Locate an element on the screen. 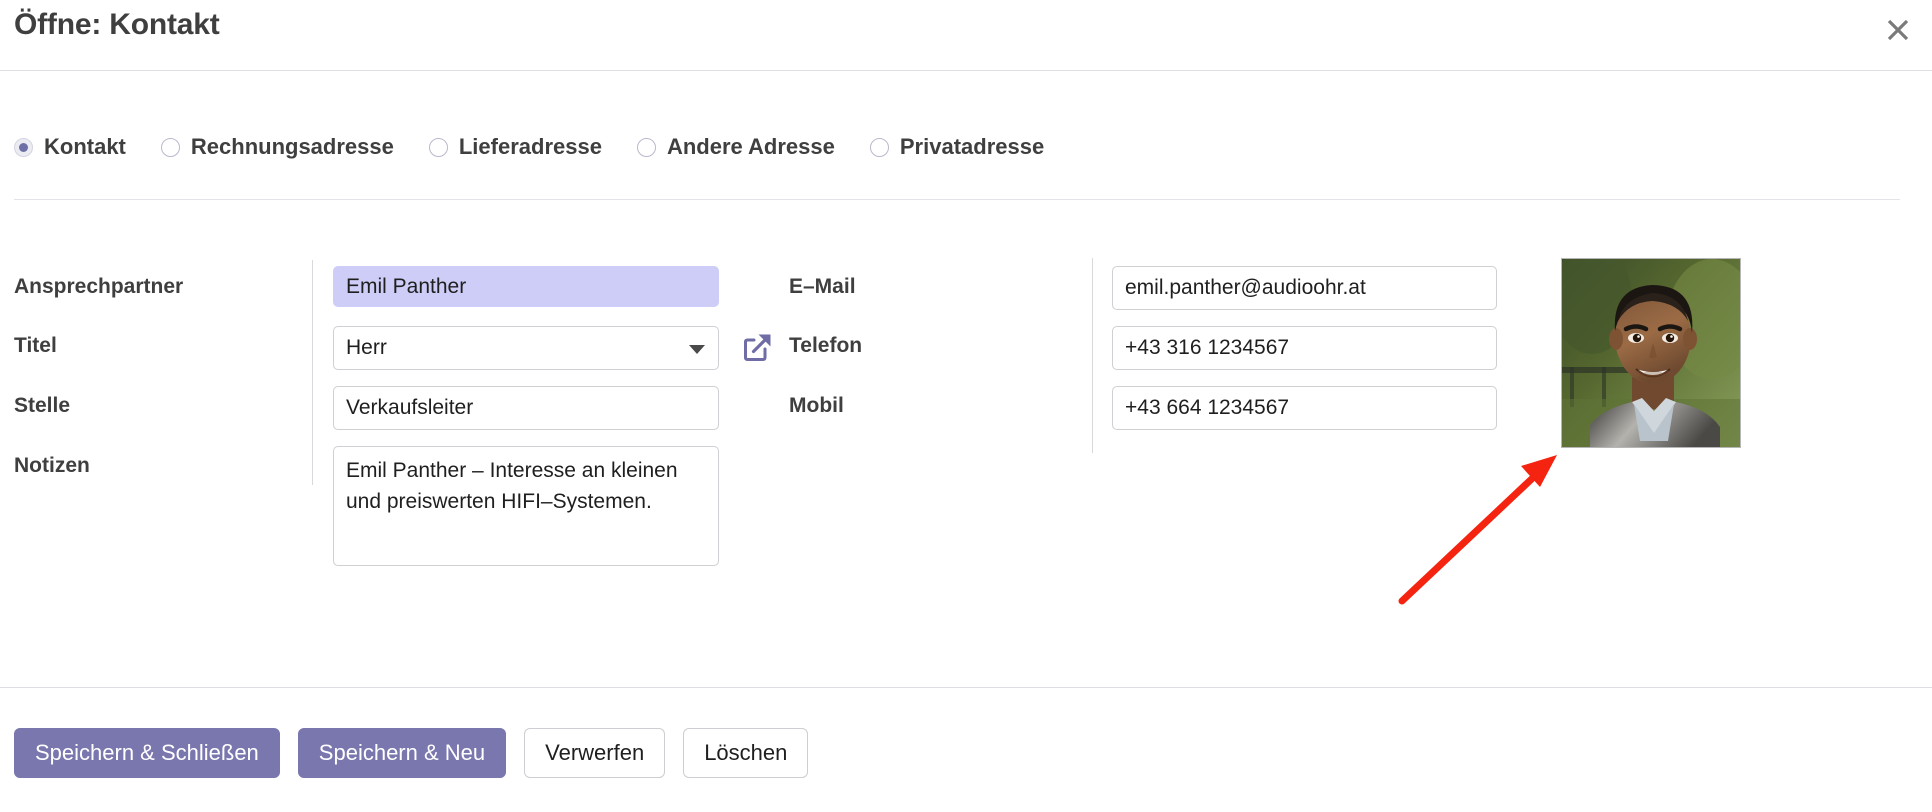  email-input is located at coordinates (1304, 288).